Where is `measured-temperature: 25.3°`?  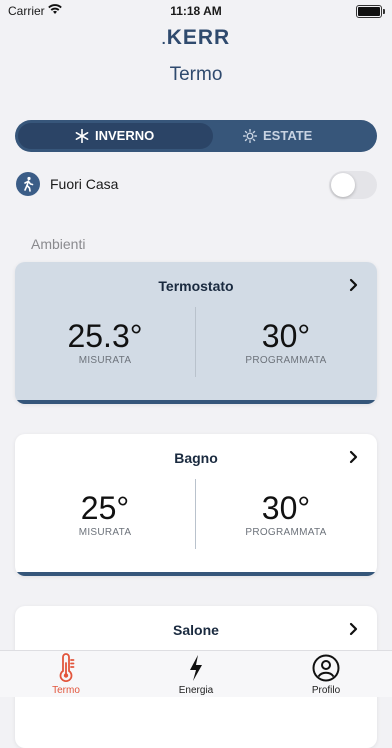 measured-temperature: 25.3° is located at coordinates (105, 336).